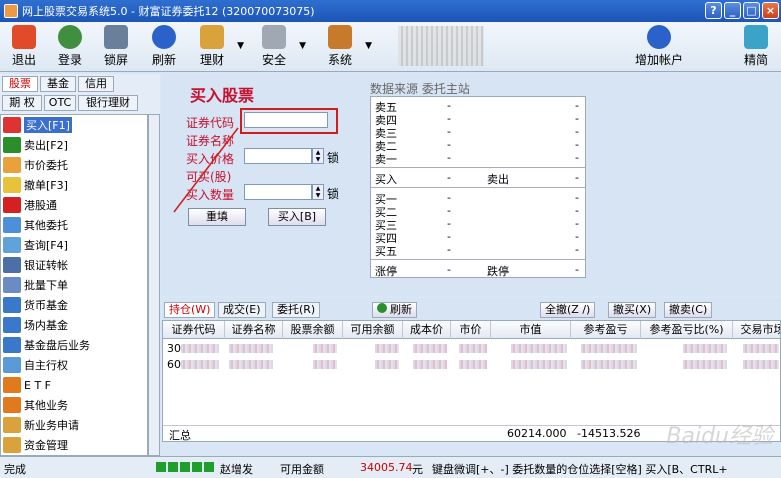 The image size is (781, 478). Describe the element at coordinates (756, 37) in the screenshot. I see `monitor-icon` at that location.